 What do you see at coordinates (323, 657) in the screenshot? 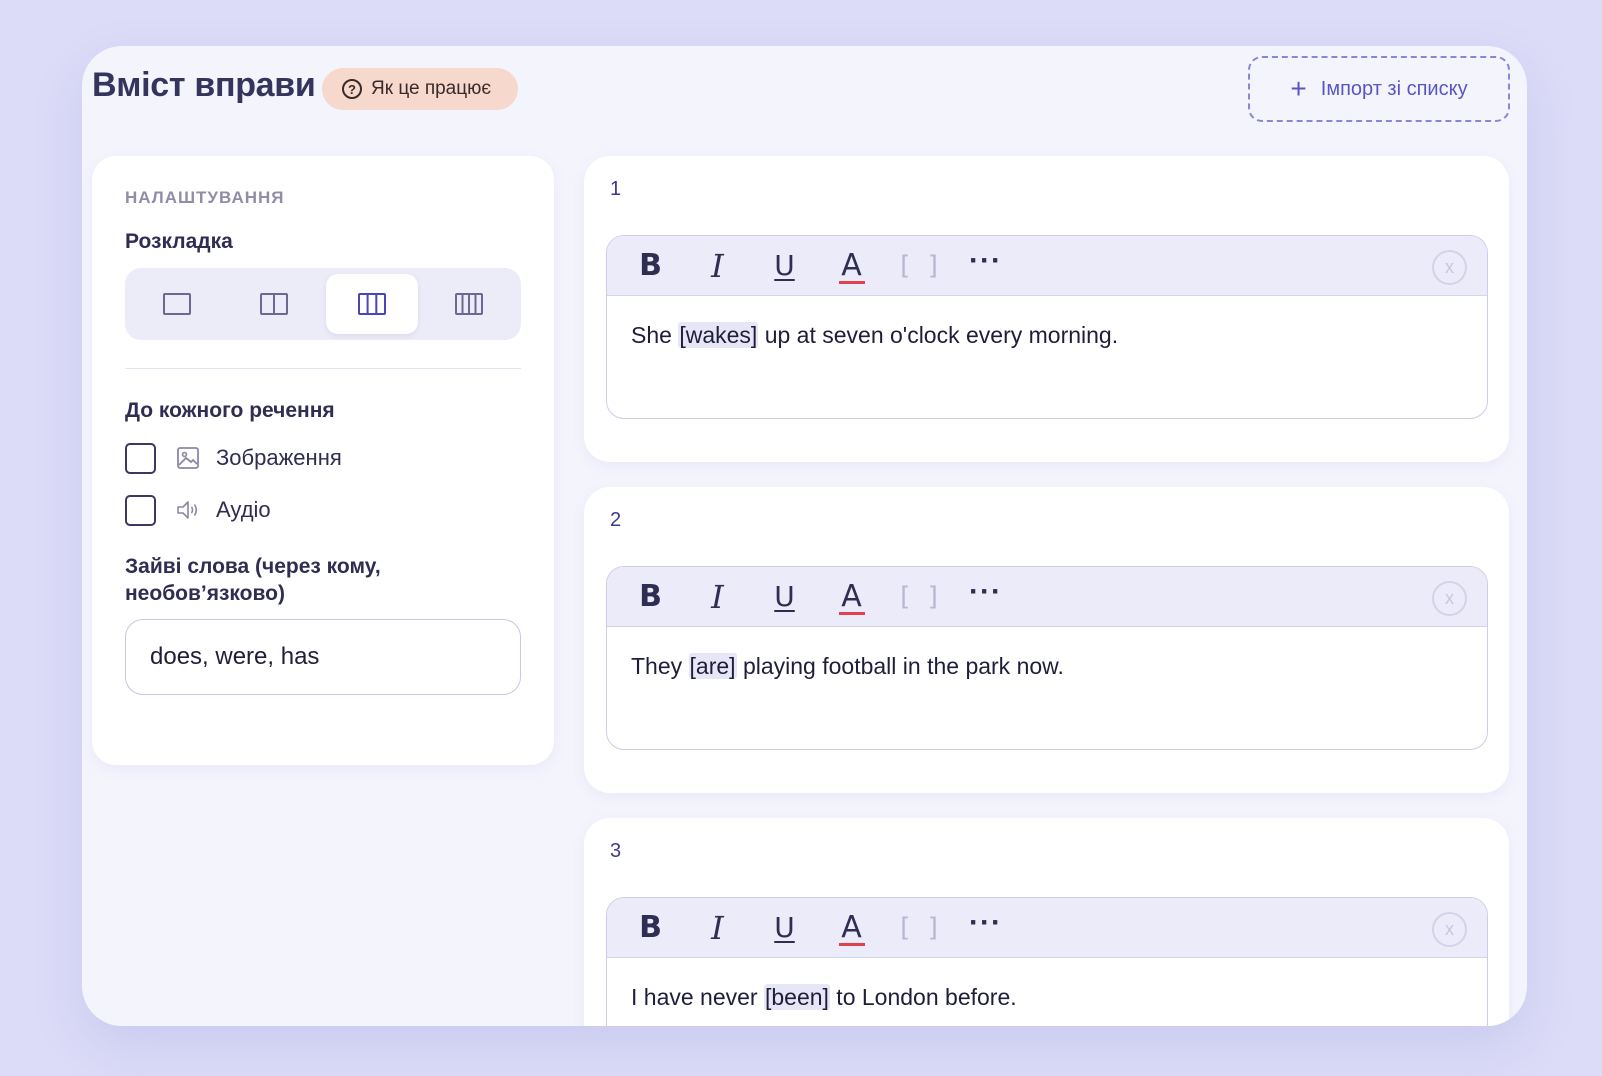
I see `extra-words-input` at bounding box center [323, 657].